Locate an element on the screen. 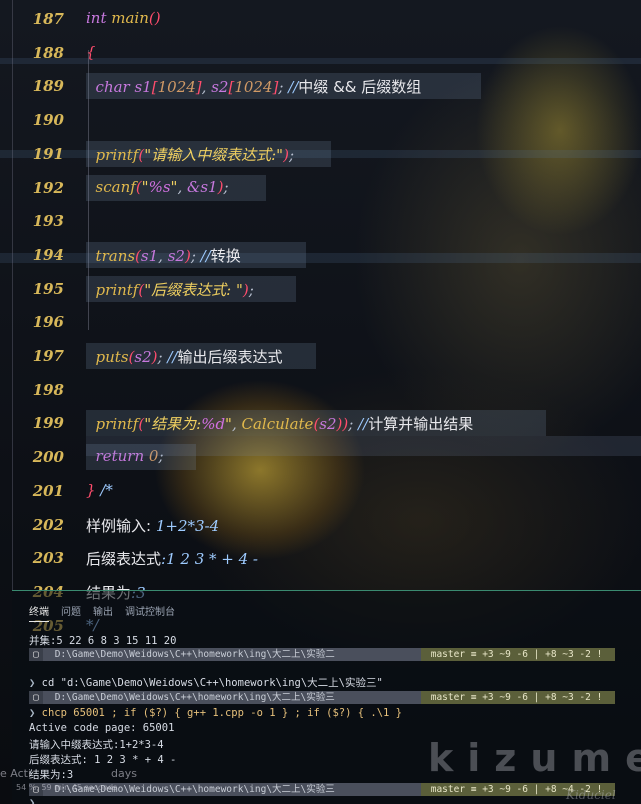 This screenshot has height=804, width=641. line-number: 199 is located at coordinates (48, 423).